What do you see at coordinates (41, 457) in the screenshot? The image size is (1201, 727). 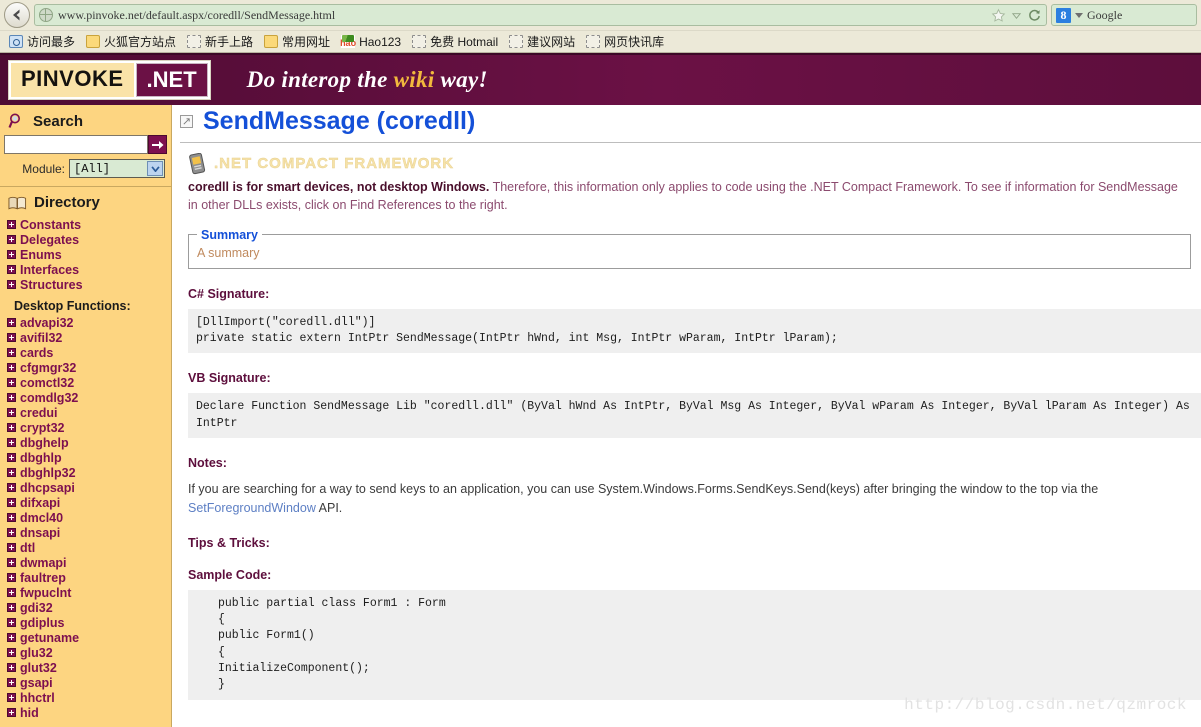 I see `desktop-function-label: dbghlp` at bounding box center [41, 457].